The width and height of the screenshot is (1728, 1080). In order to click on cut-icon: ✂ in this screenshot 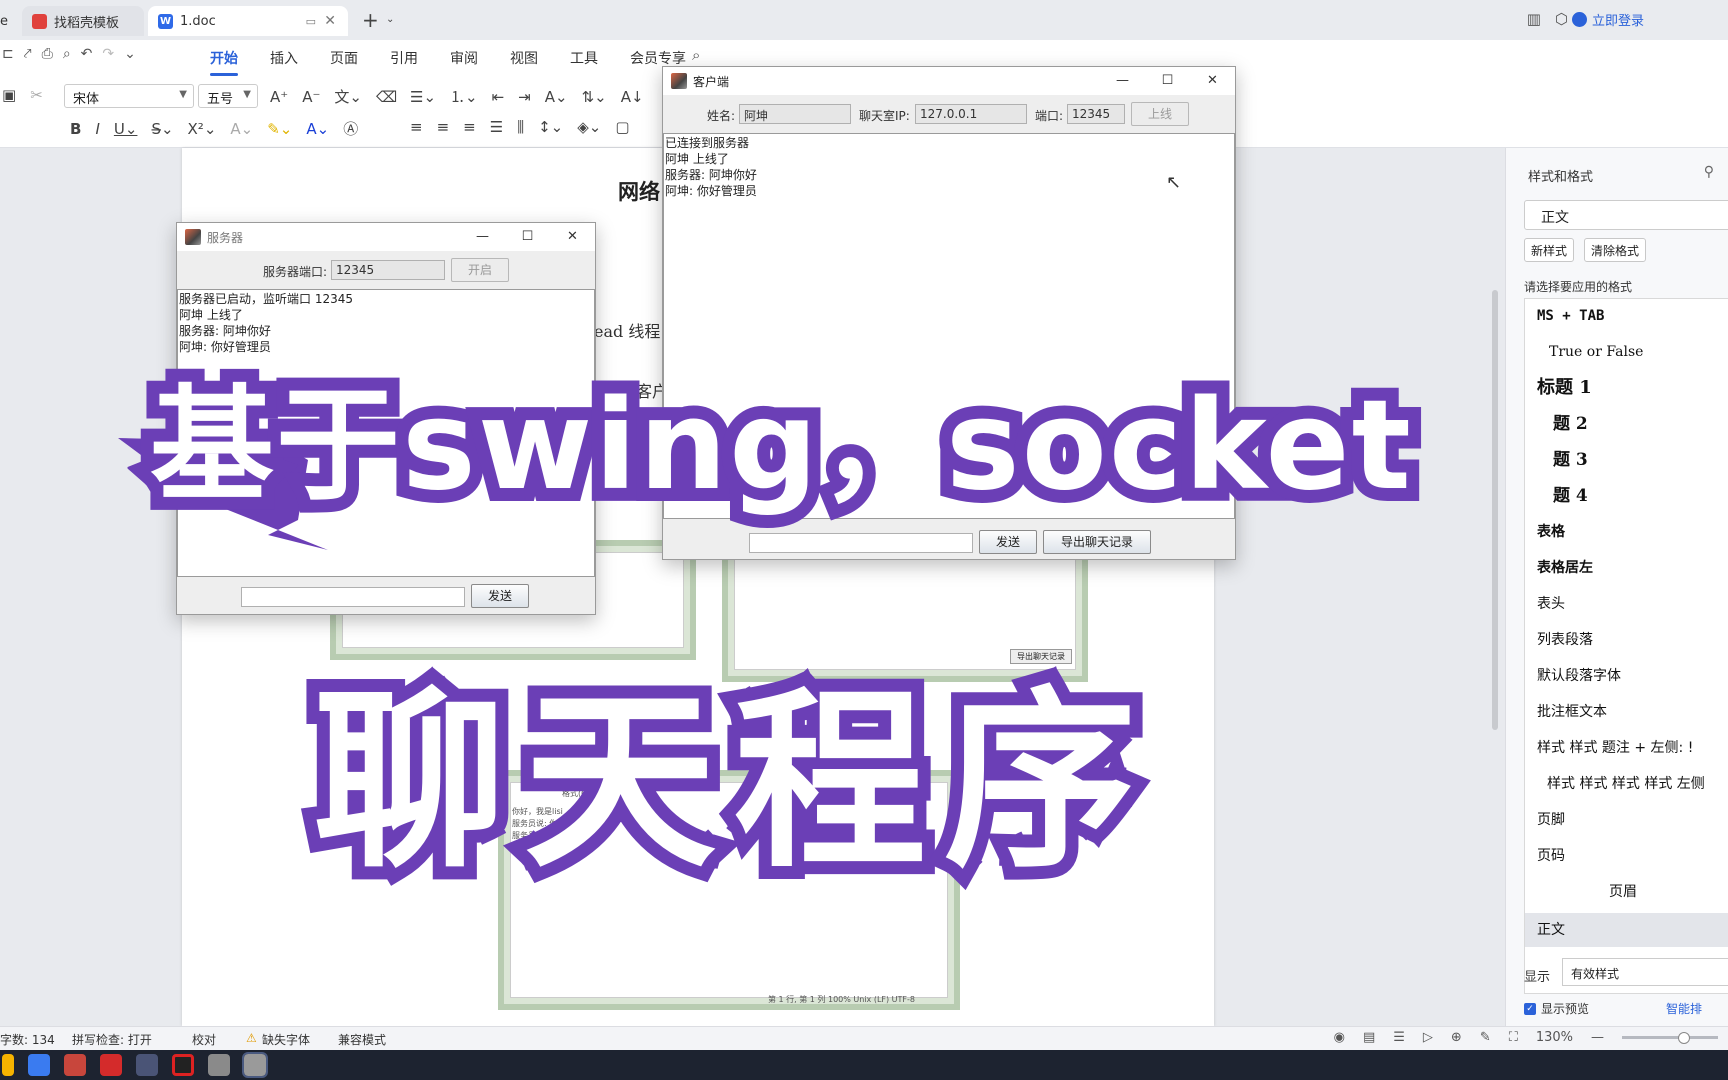, I will do `click(36, 95)`.